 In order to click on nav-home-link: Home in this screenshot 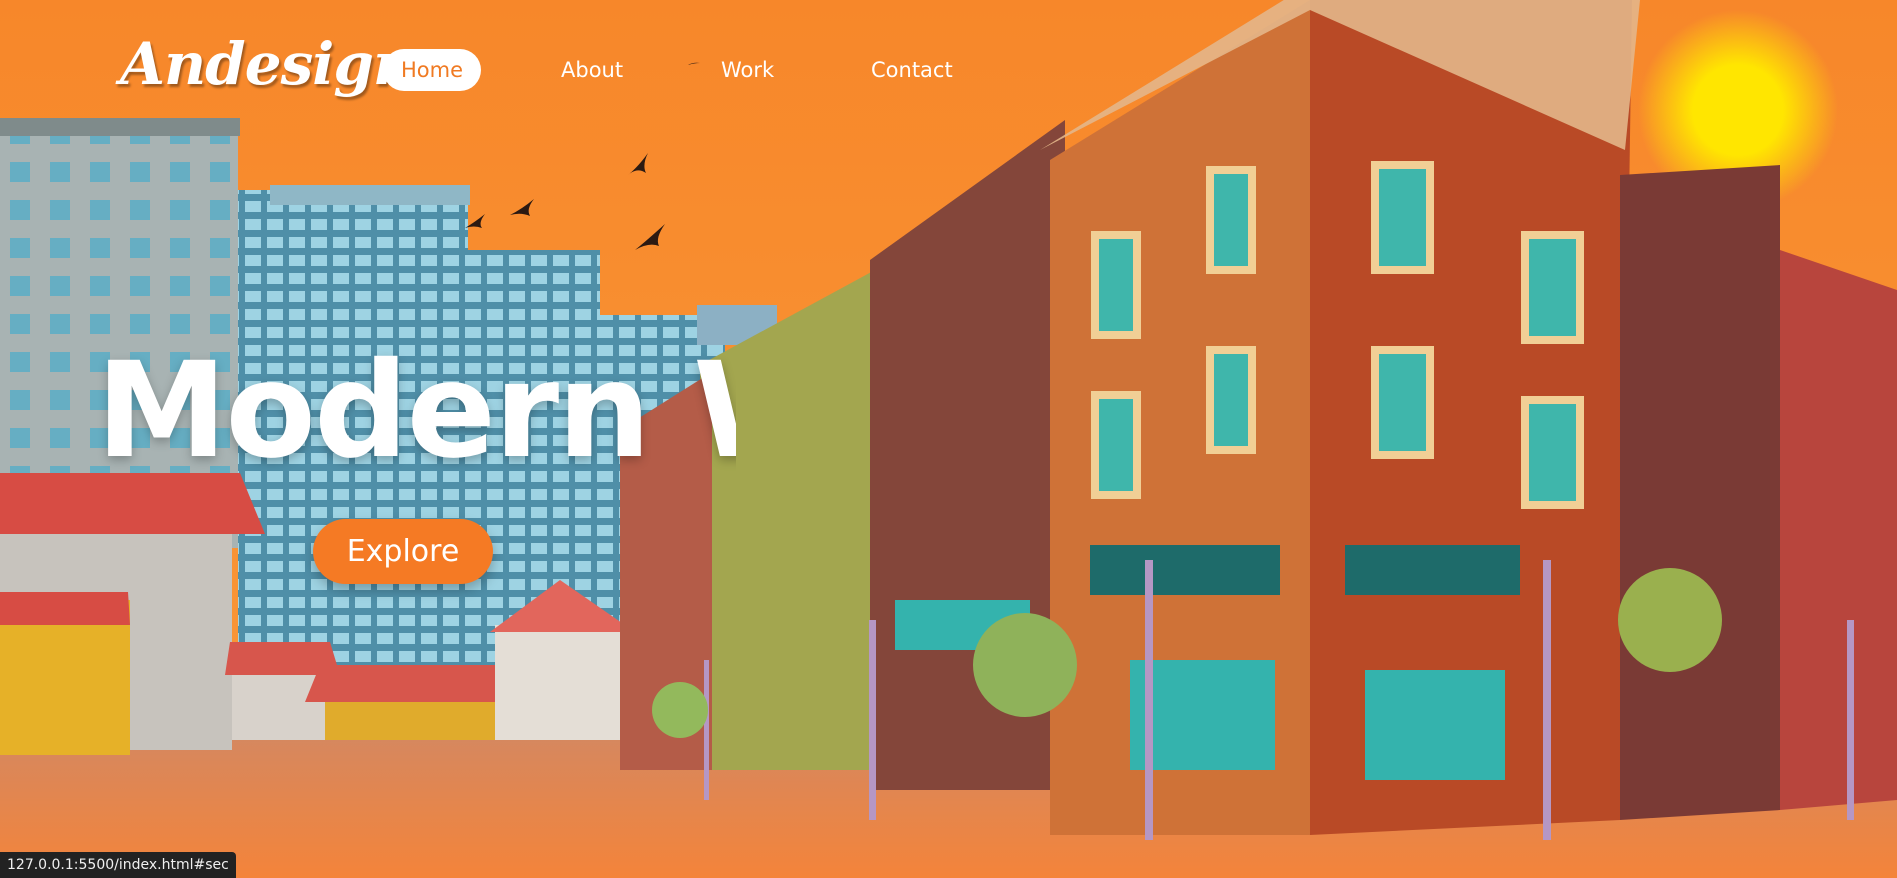, I will do `click(432, 70)`.